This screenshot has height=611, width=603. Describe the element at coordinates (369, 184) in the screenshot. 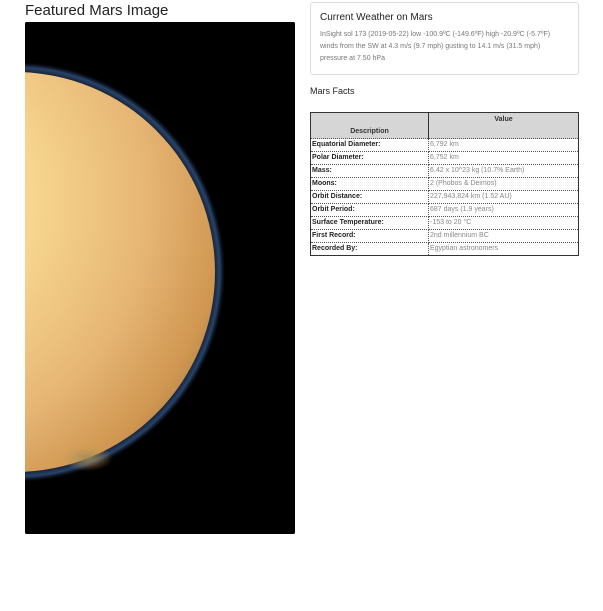

I see `fact-label: Moons:` at that location.